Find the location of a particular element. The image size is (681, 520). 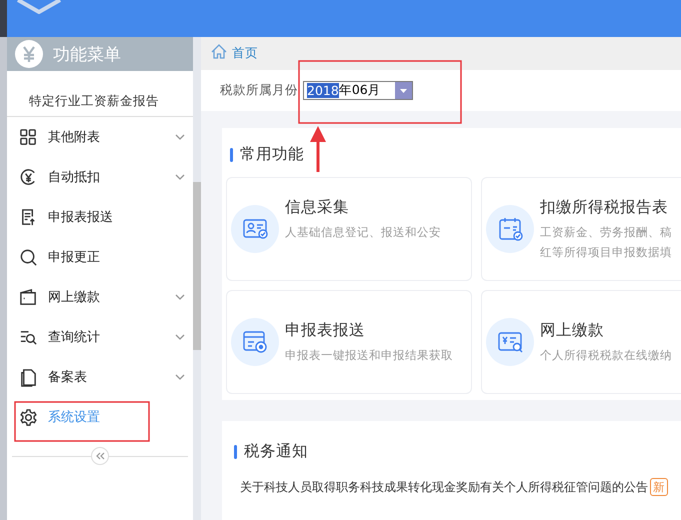

double-chevron-left-icon is located at coordinates (100, 456).